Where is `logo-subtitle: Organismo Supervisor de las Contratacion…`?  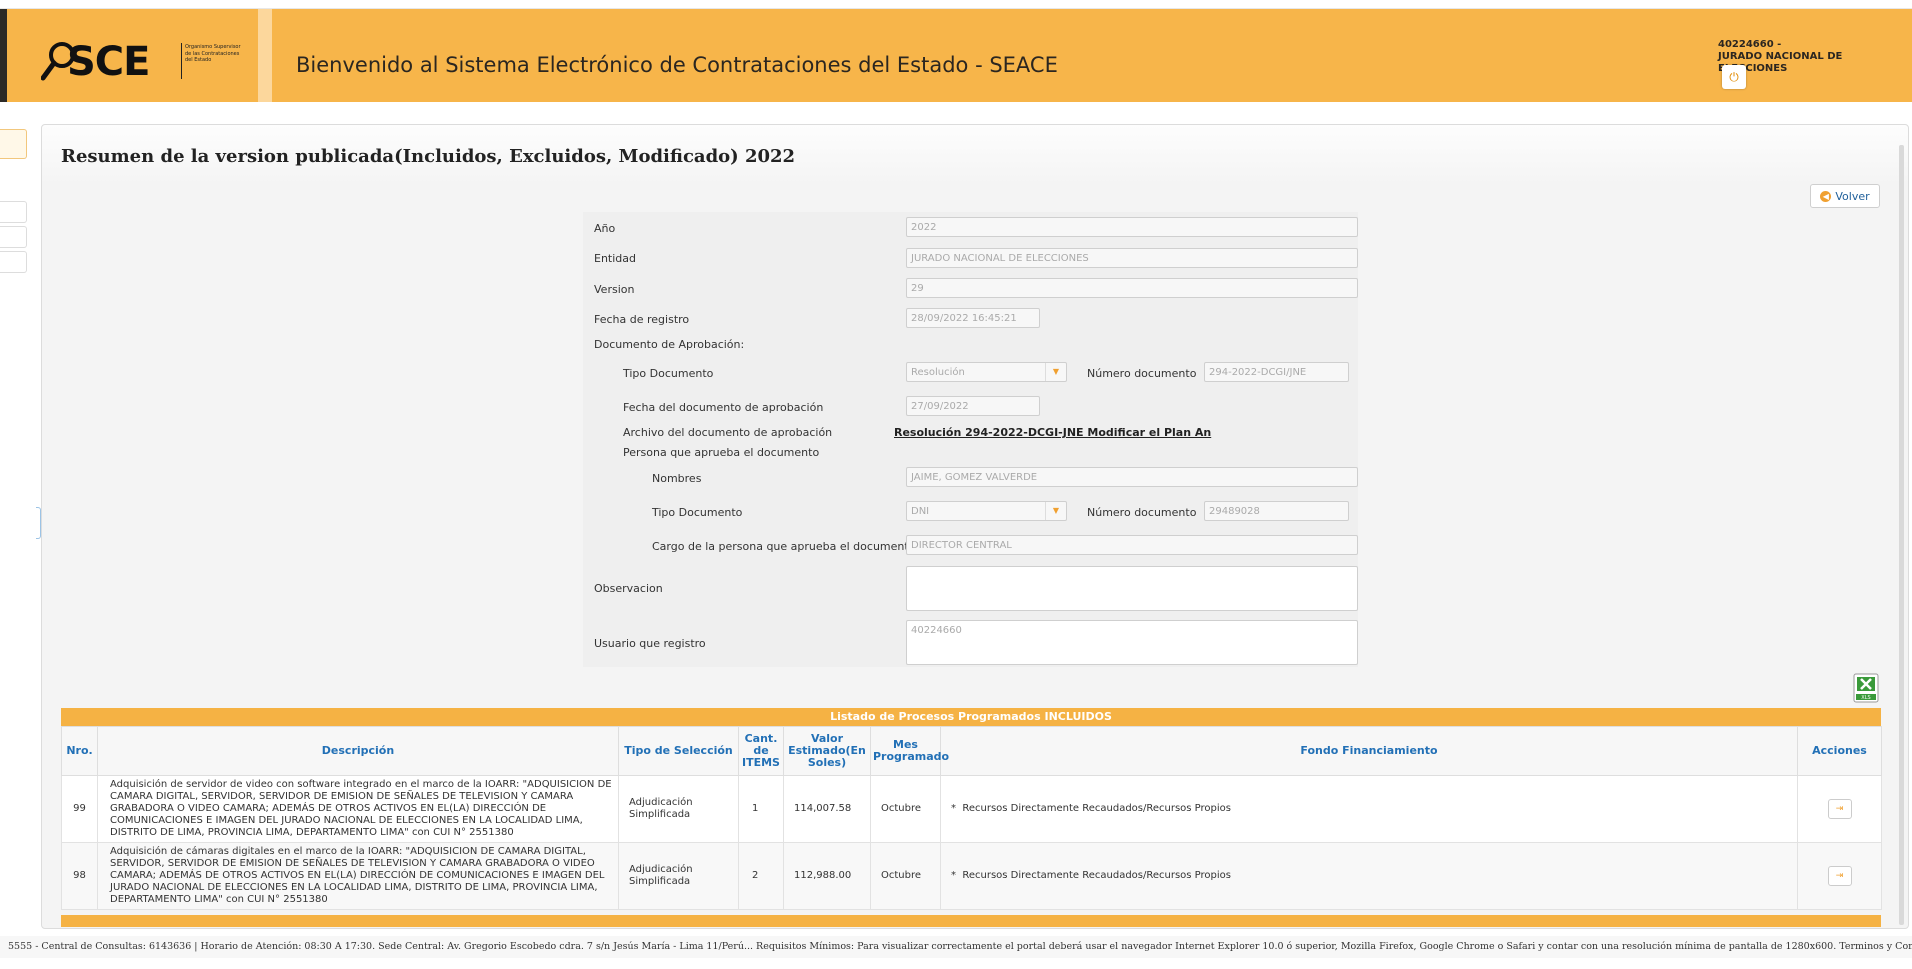 logo-subtitle: Organismo Supervisor de las Contratacion… is located at coordinates (213, 53).